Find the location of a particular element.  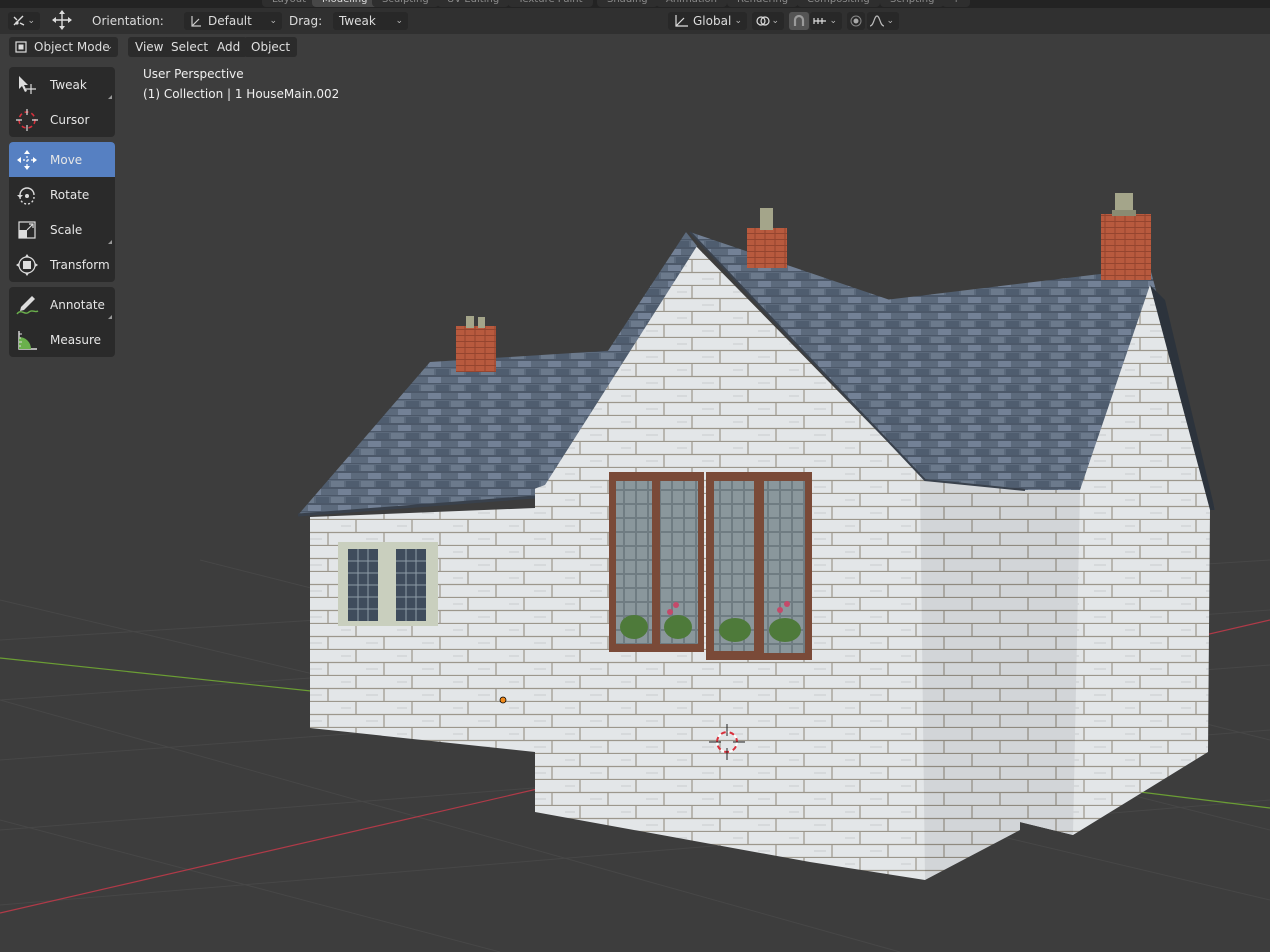

pivot-point-dropdown: ⌄ is located at coordinates (768, 21).